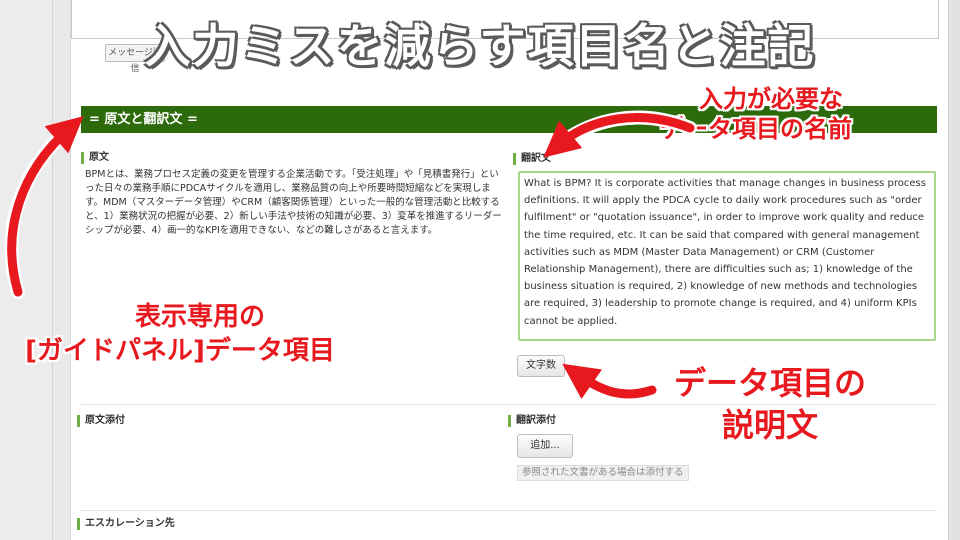 This screenshot has width=960, height=540. I want to click on source-attachment-label: 原文添付, so click(101, 421).